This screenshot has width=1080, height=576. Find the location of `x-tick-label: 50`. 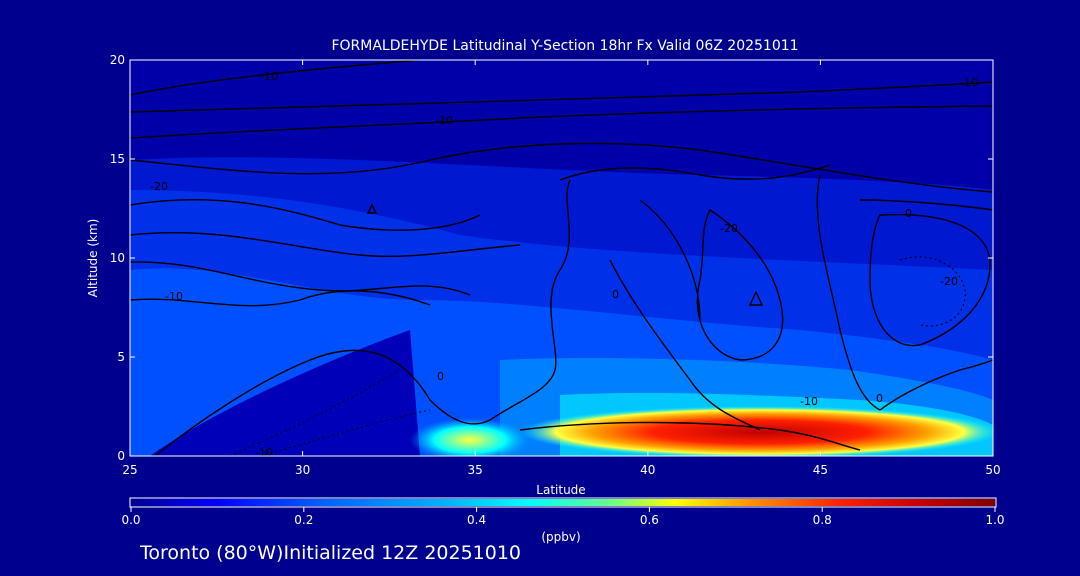

x-tick-label: 50 is located at coordinates (992, 470).